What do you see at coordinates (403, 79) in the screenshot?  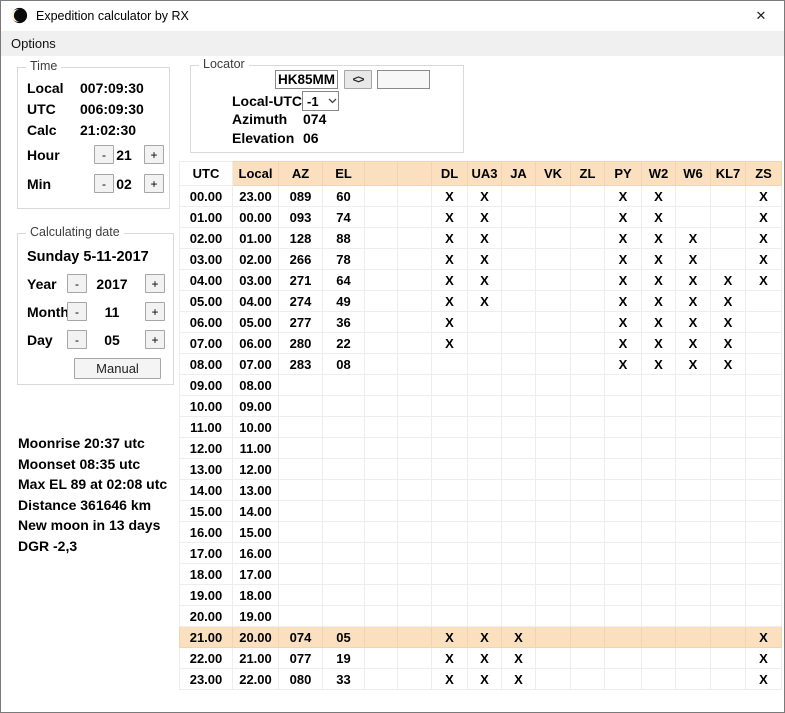 I see `secondary-locator-input` at bounding box center [403, 79].